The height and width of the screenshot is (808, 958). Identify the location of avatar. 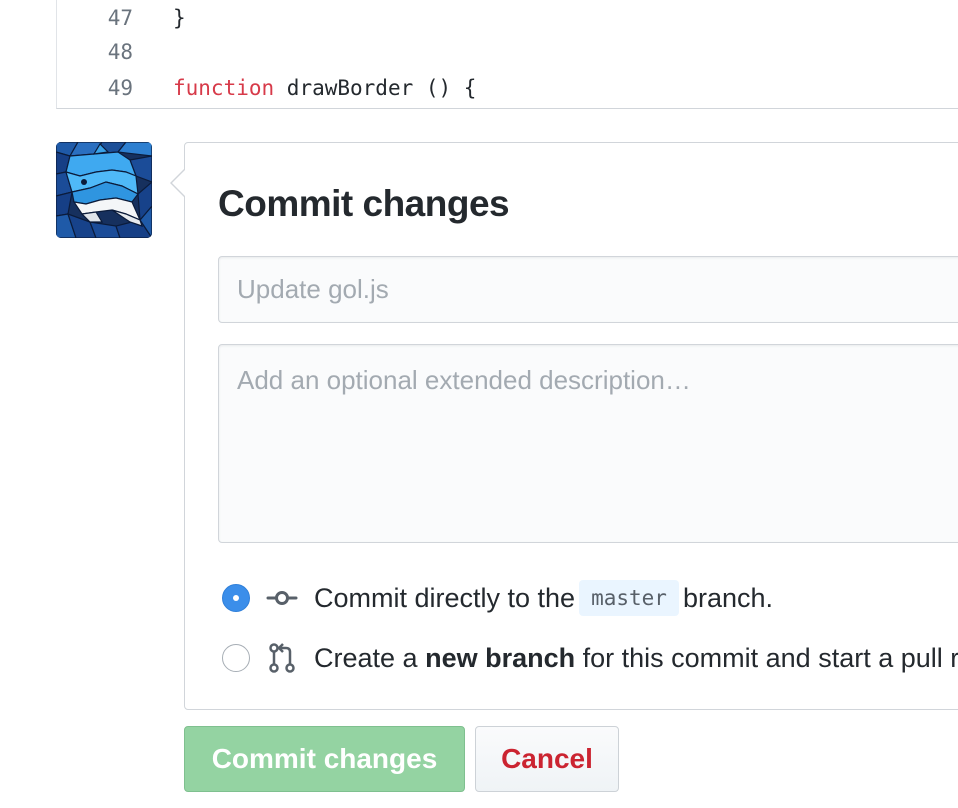
(104, 190).